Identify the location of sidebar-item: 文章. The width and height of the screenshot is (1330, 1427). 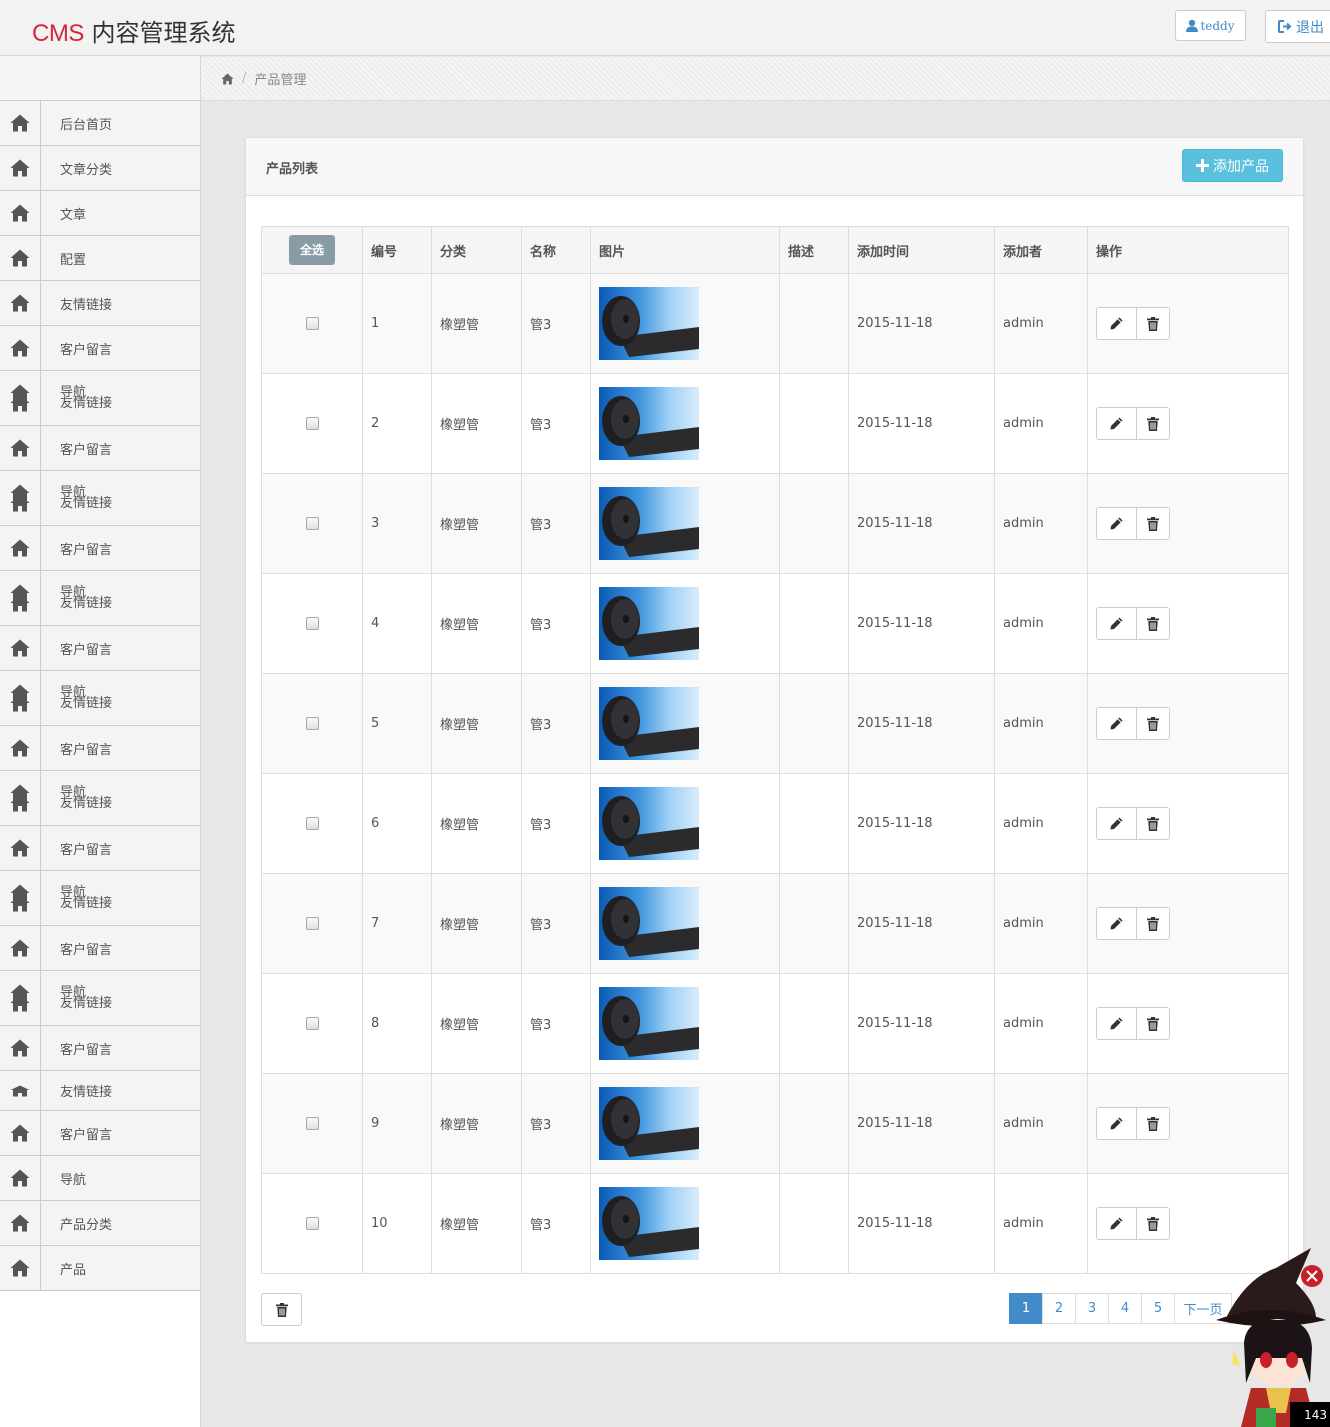
(100, 213).